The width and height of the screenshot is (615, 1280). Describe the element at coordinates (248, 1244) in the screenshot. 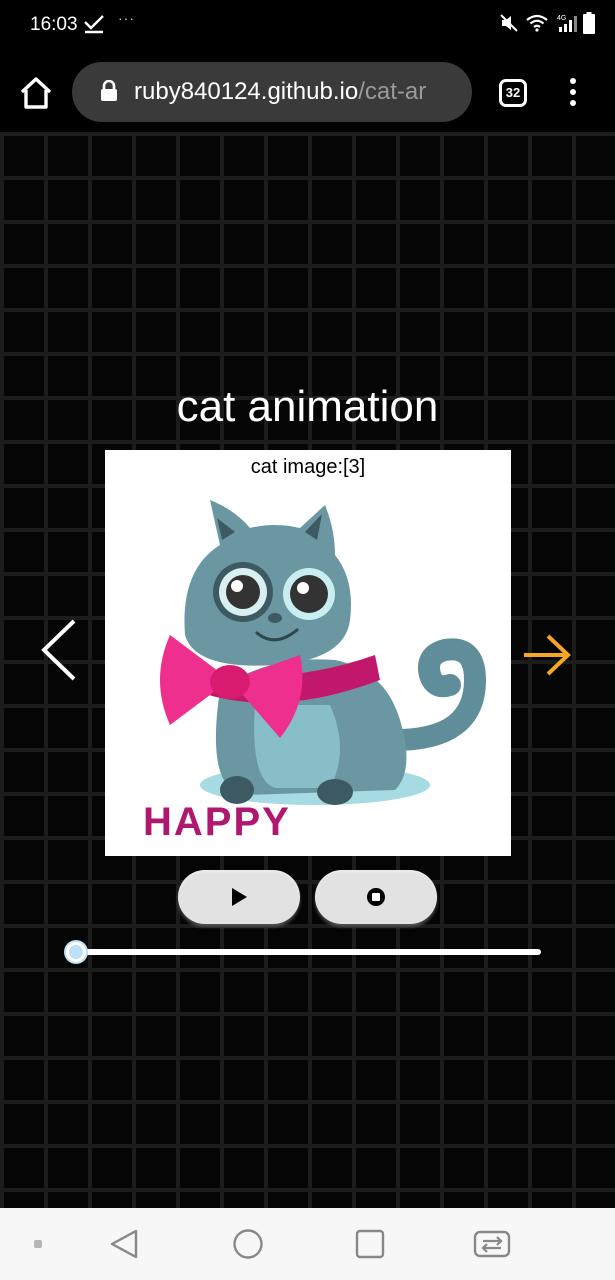

I see `home-nav-icon` at that location.